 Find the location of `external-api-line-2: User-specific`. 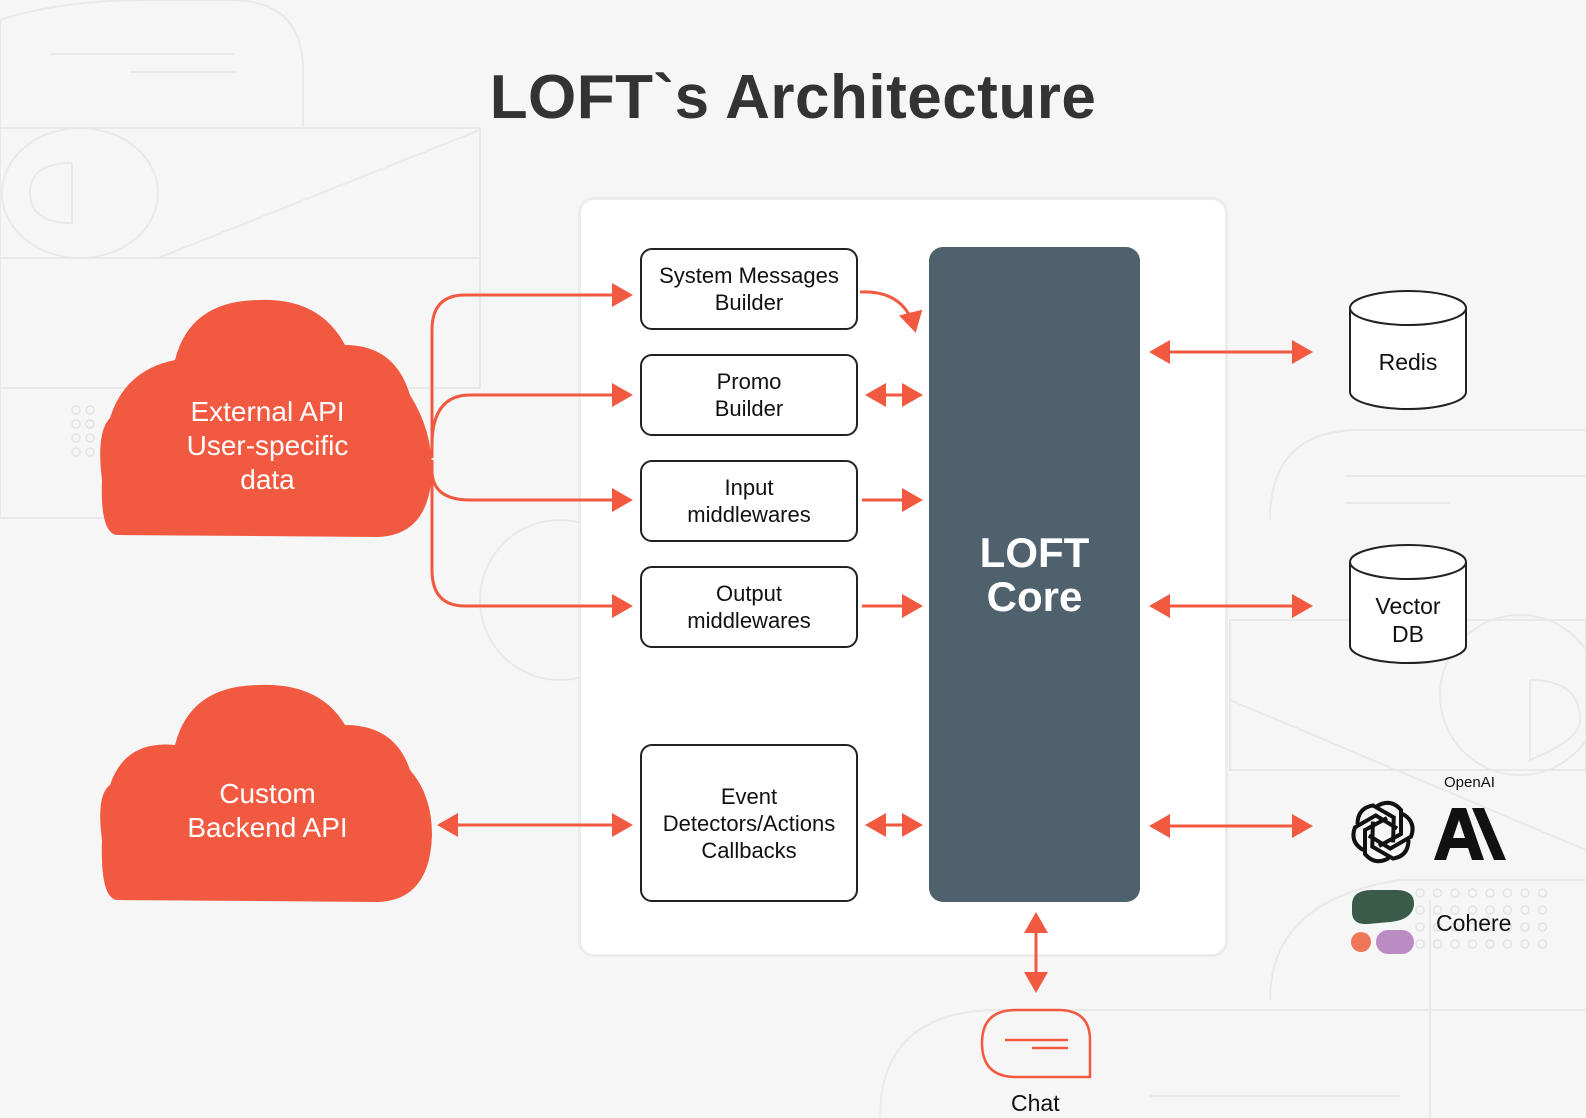

external-api-line-2: User-specific is located at coordinates (267, 445).